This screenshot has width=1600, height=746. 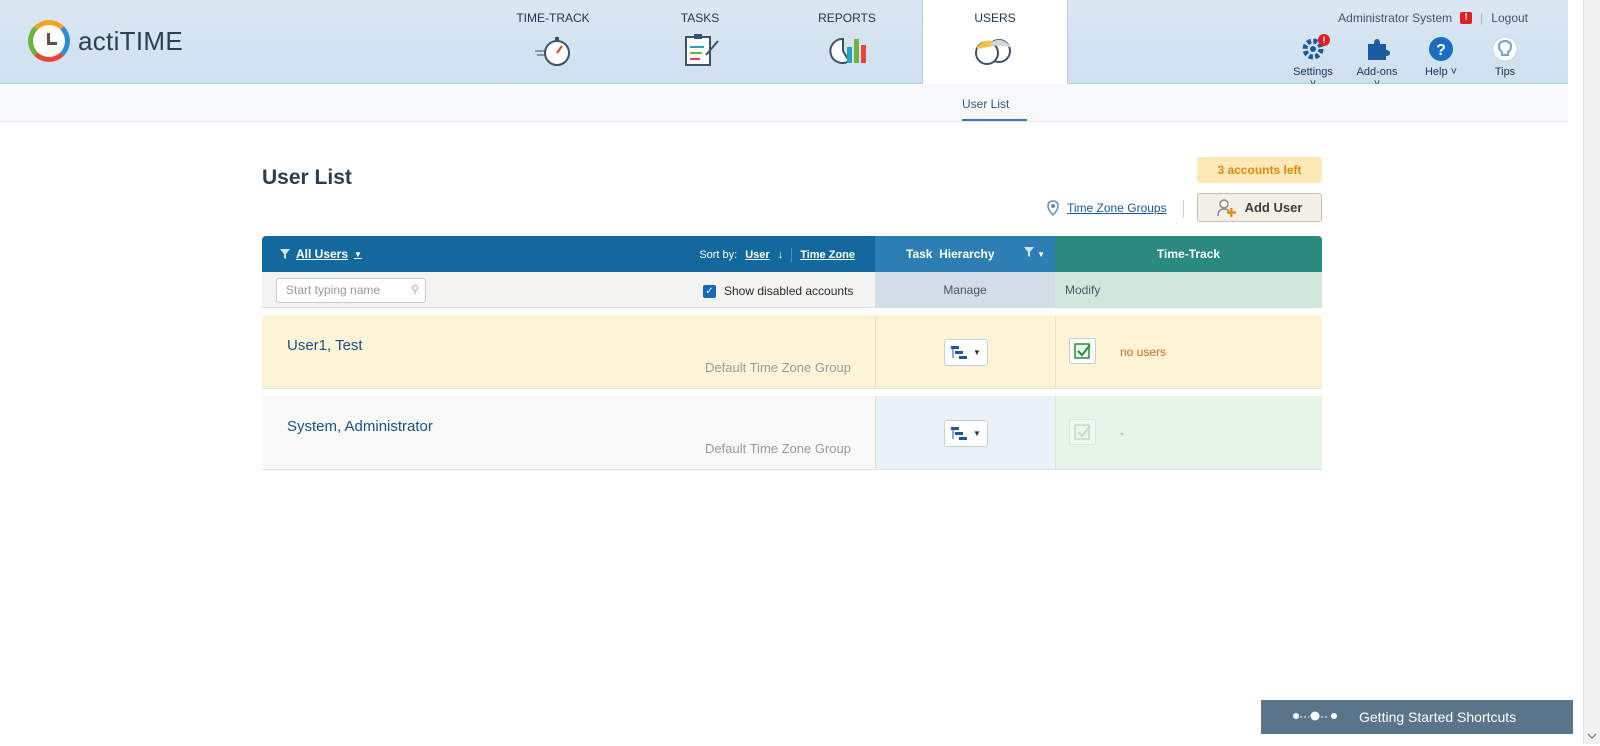 I want to click on user-area: Administrator System ! | Logout, so click(x=1433, y=18).